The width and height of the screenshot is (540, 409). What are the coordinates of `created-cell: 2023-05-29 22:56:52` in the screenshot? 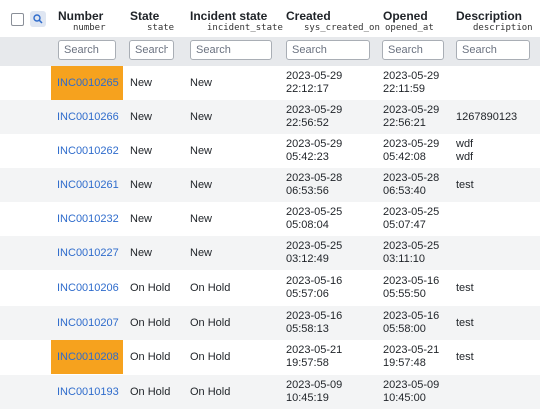 It's located at (314, 117).